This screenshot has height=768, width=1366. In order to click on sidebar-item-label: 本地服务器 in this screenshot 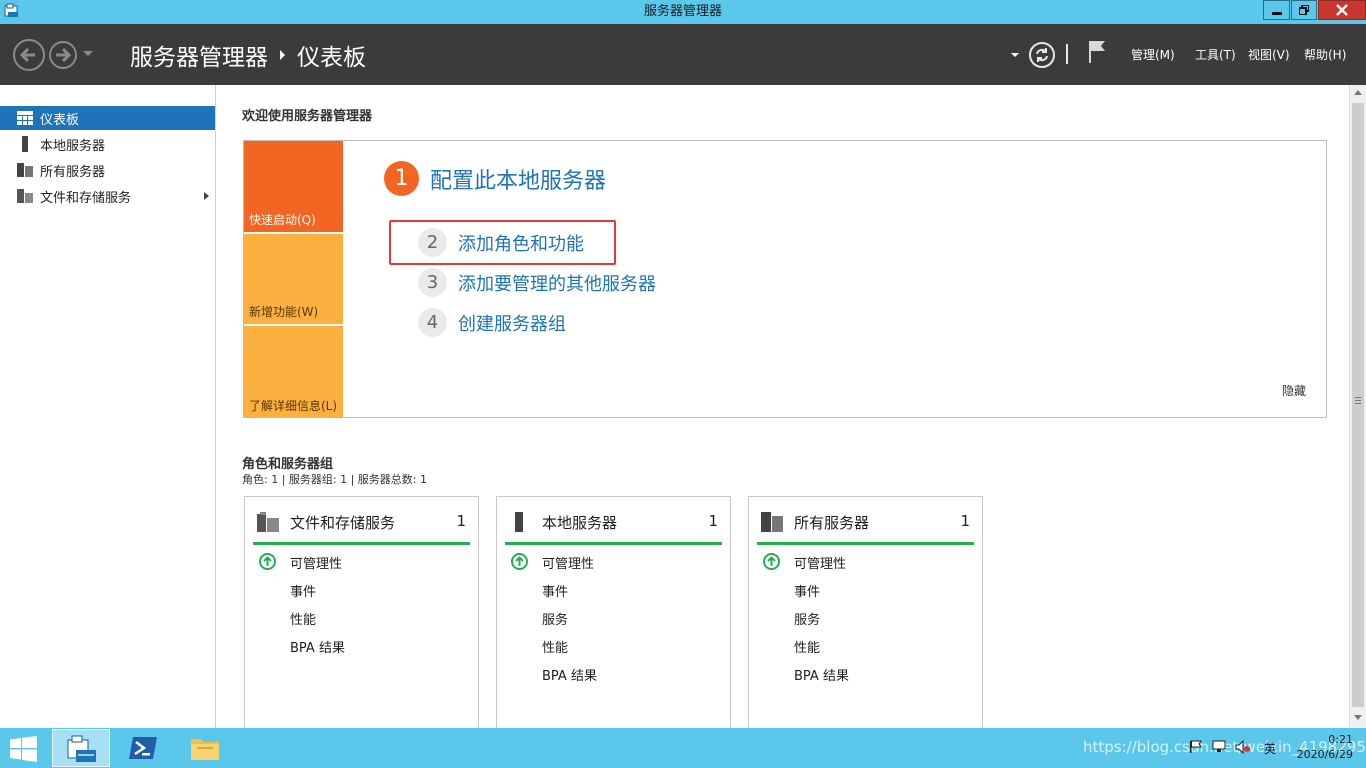, I will do `click(73, 146)`.